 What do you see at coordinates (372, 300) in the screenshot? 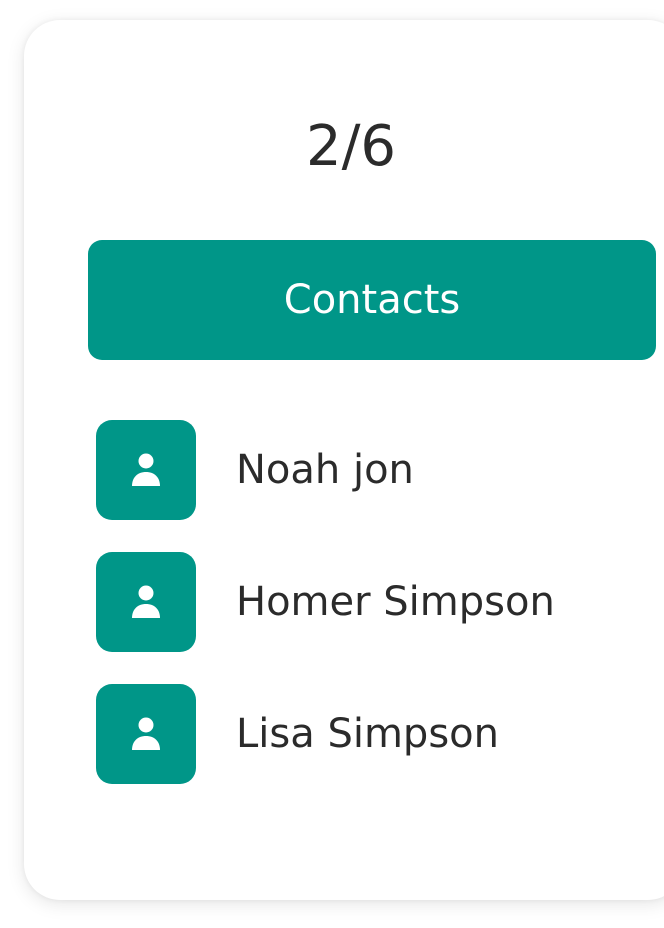
I see `contacts-button: Contacts` at bounding box center [372, 300].